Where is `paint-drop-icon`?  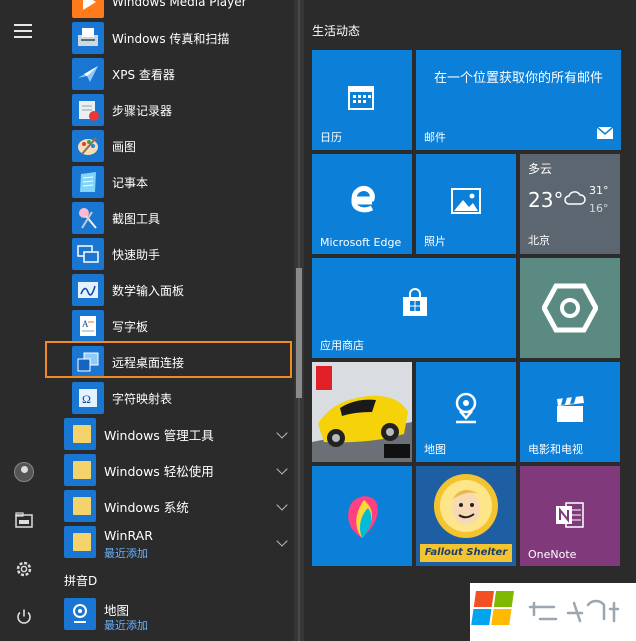
paint-drop-icon is located at coordinates (362, 517).